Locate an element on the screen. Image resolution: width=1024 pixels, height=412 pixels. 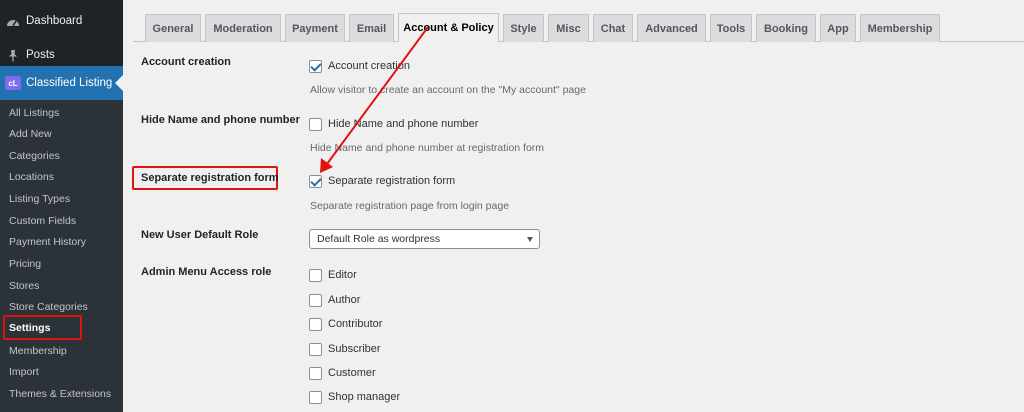
submenu-themes-extensions: Themes & Extensions is located at coordinates (60, 394).